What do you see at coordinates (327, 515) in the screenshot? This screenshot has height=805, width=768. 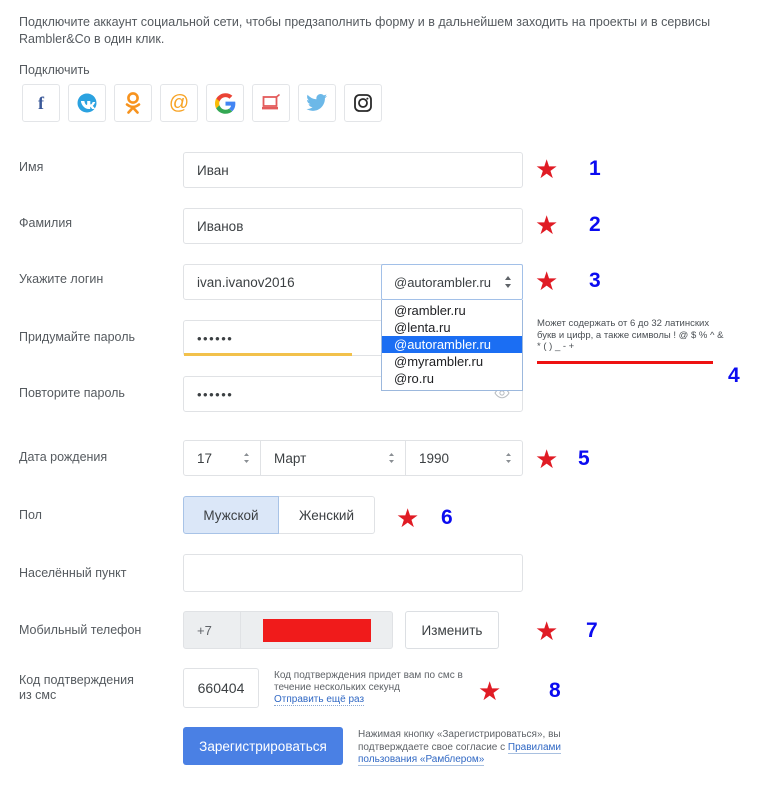 I see `gender-option-female: Женский` at bounding box center [327, 515].